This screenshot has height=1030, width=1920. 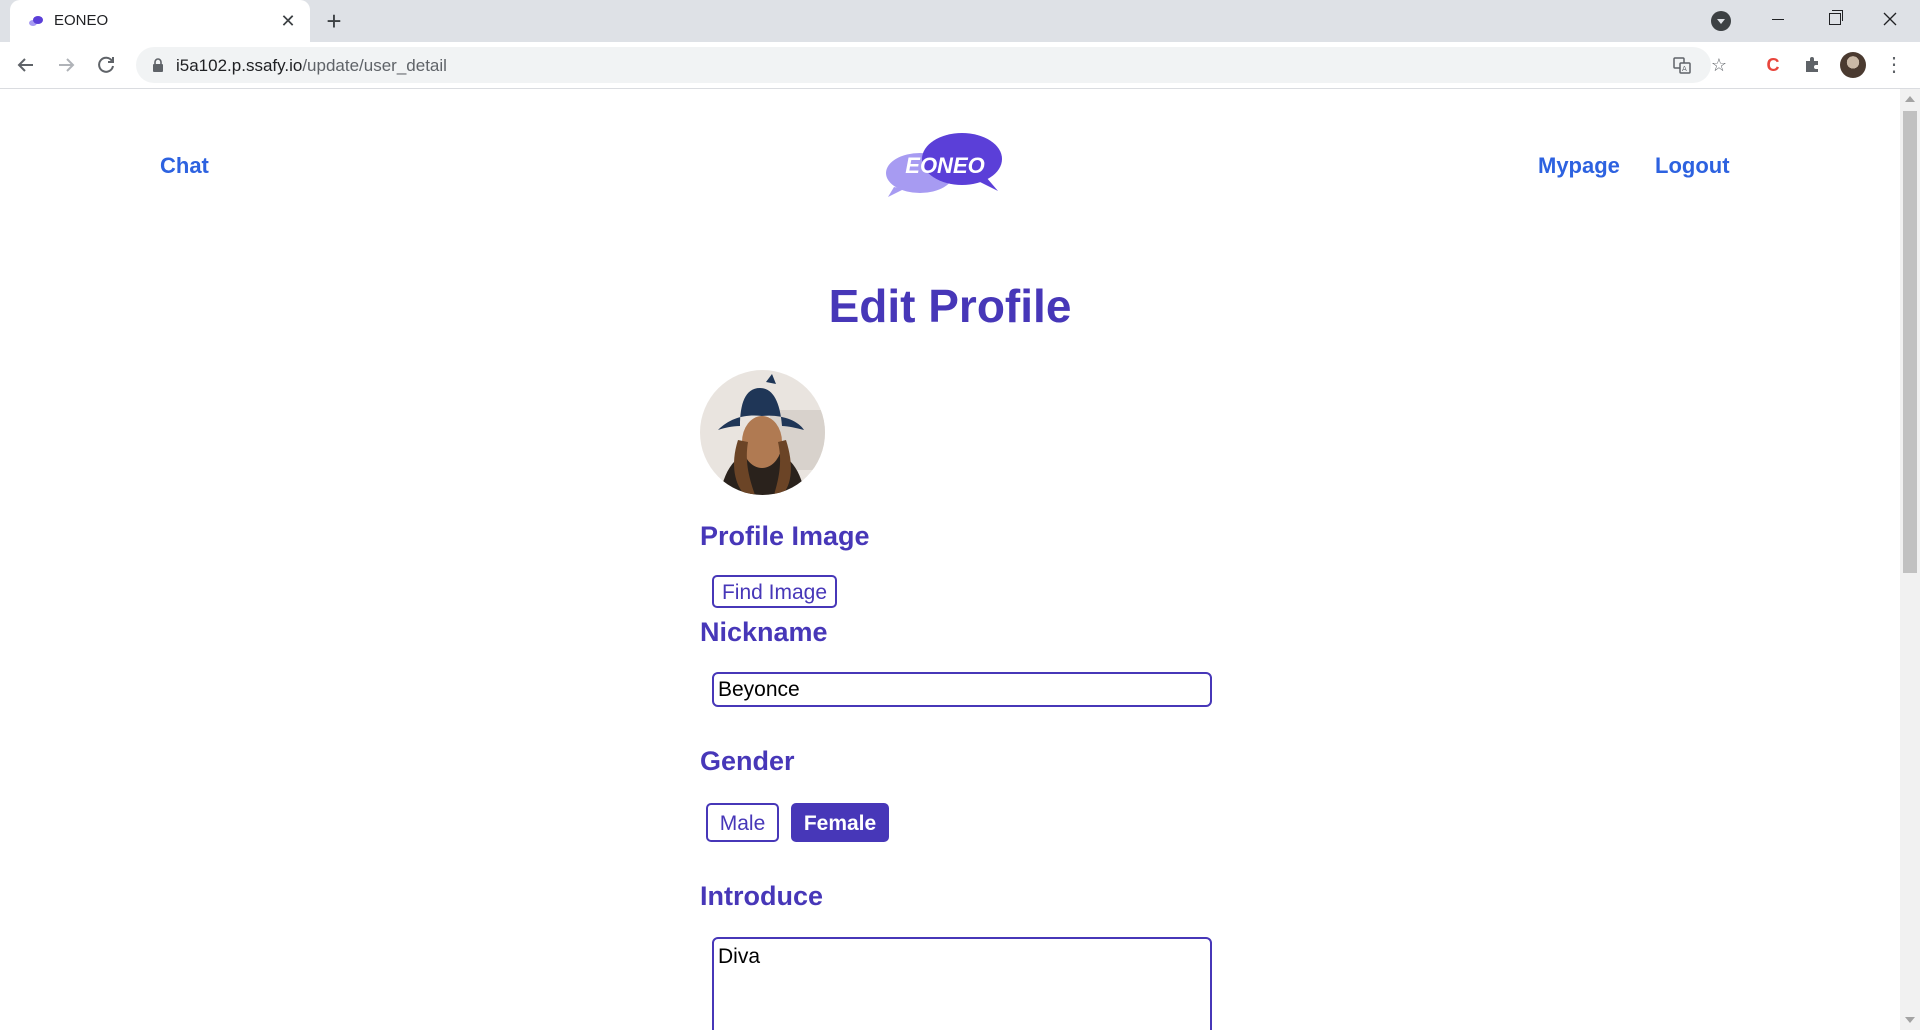 What do you see at coordinates (1853, 65) in the screenshot?
I see `profile-avatar` at bounding box center [1853, 65].